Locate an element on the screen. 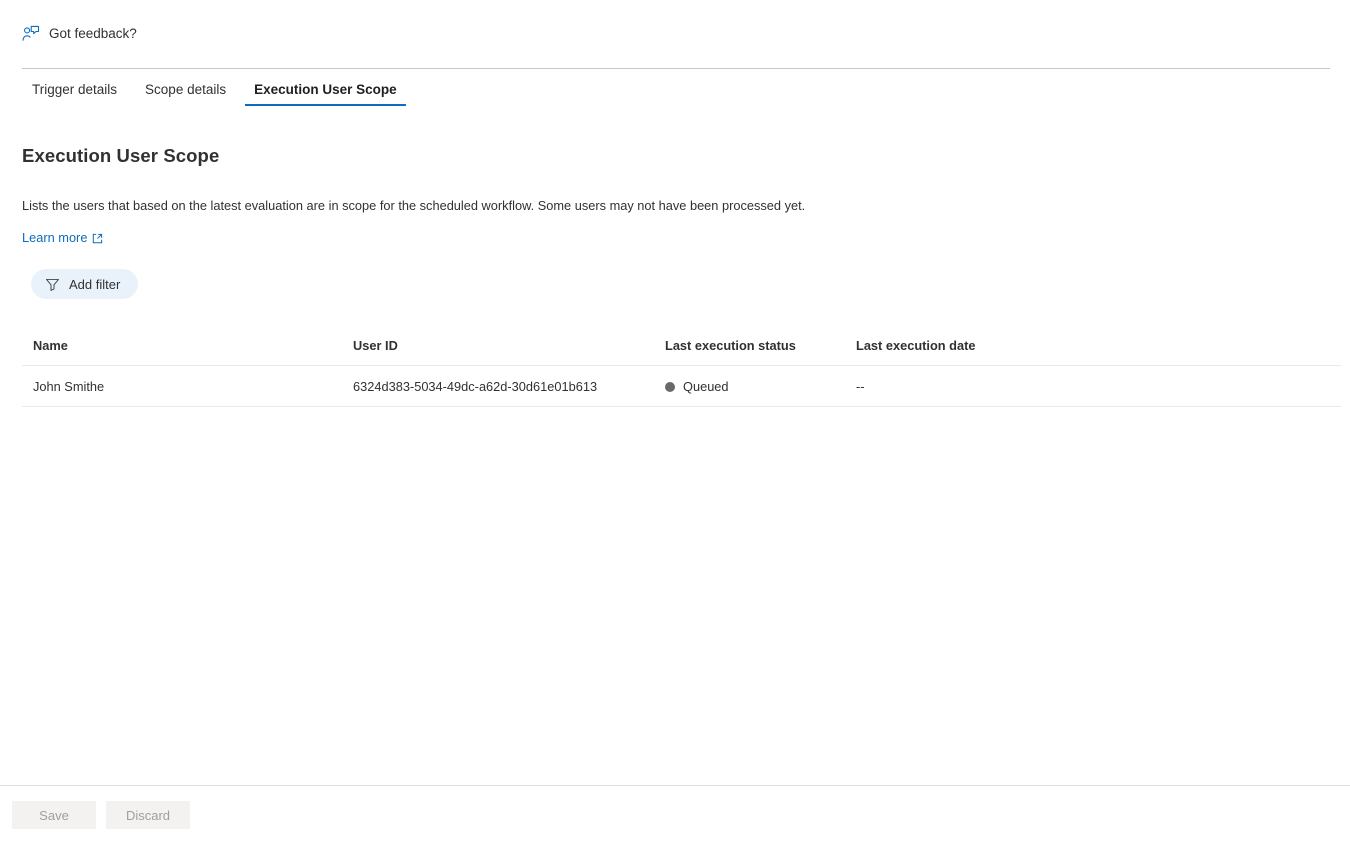 The image size is (1350, 844). got-feedback-link: Got feedback? is located at coordinates (79, 34).